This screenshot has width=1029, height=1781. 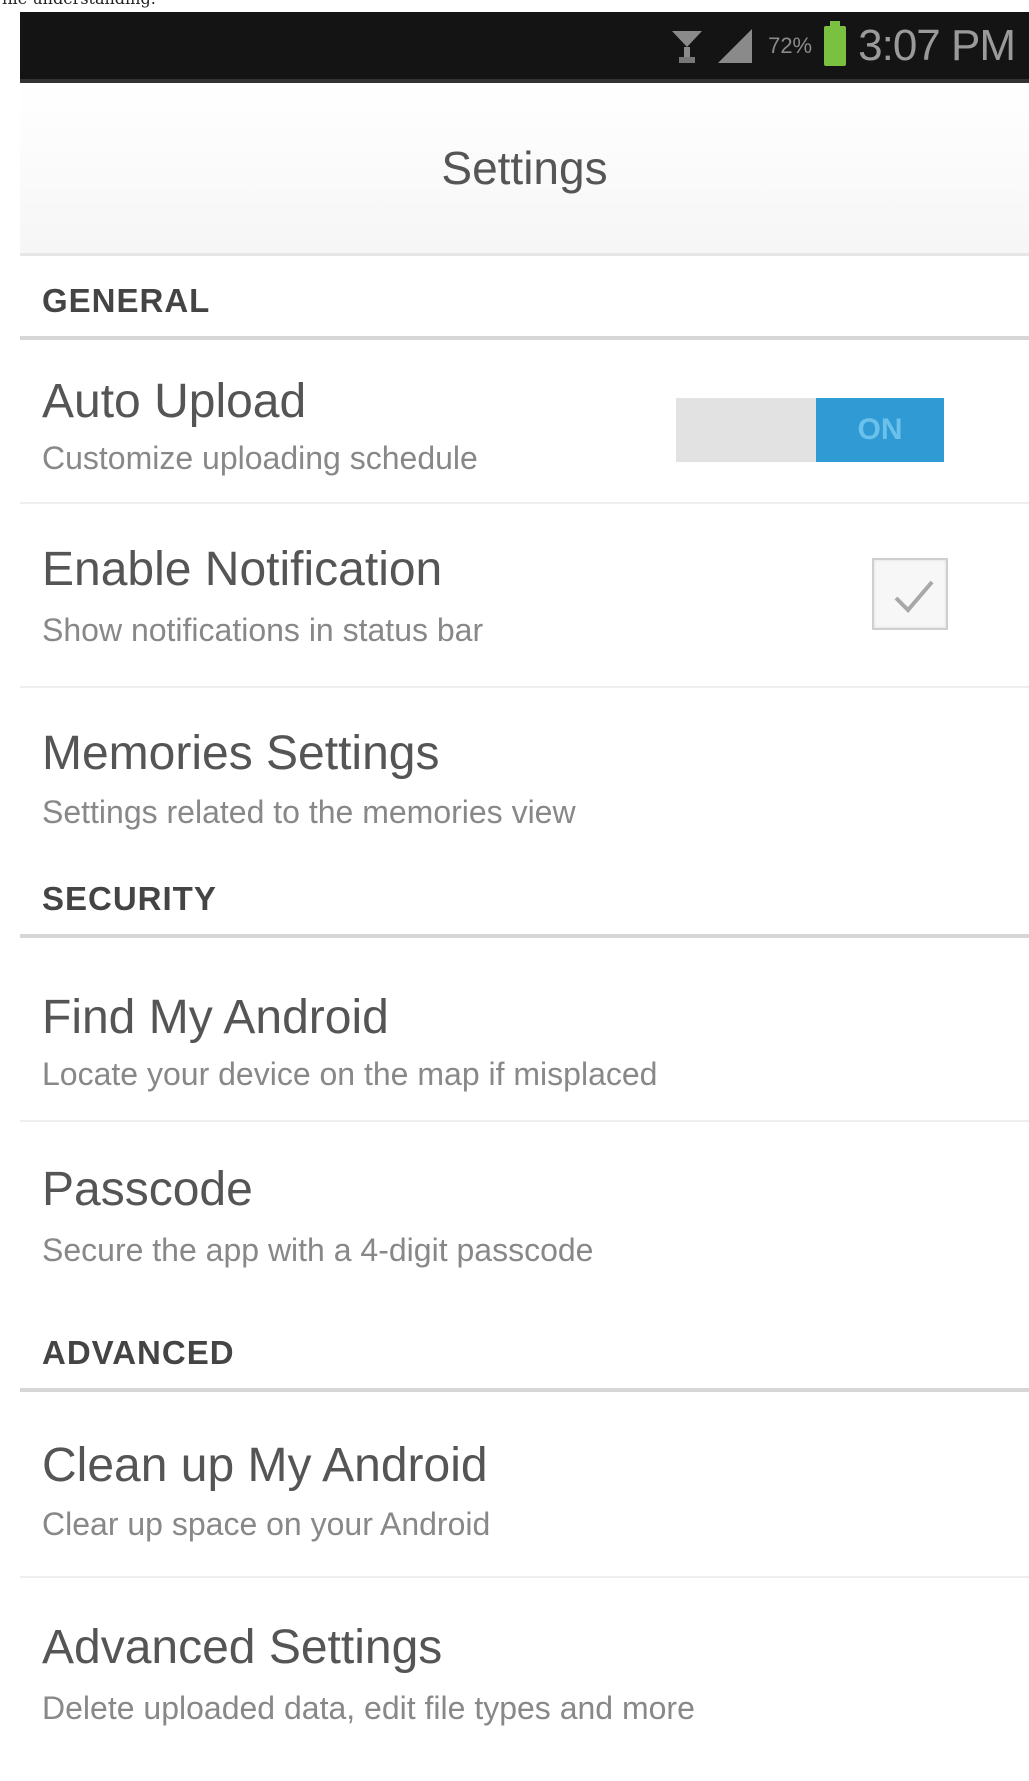 I want to click on auto-upload-toggle: ON, so click(x=810, y=430).